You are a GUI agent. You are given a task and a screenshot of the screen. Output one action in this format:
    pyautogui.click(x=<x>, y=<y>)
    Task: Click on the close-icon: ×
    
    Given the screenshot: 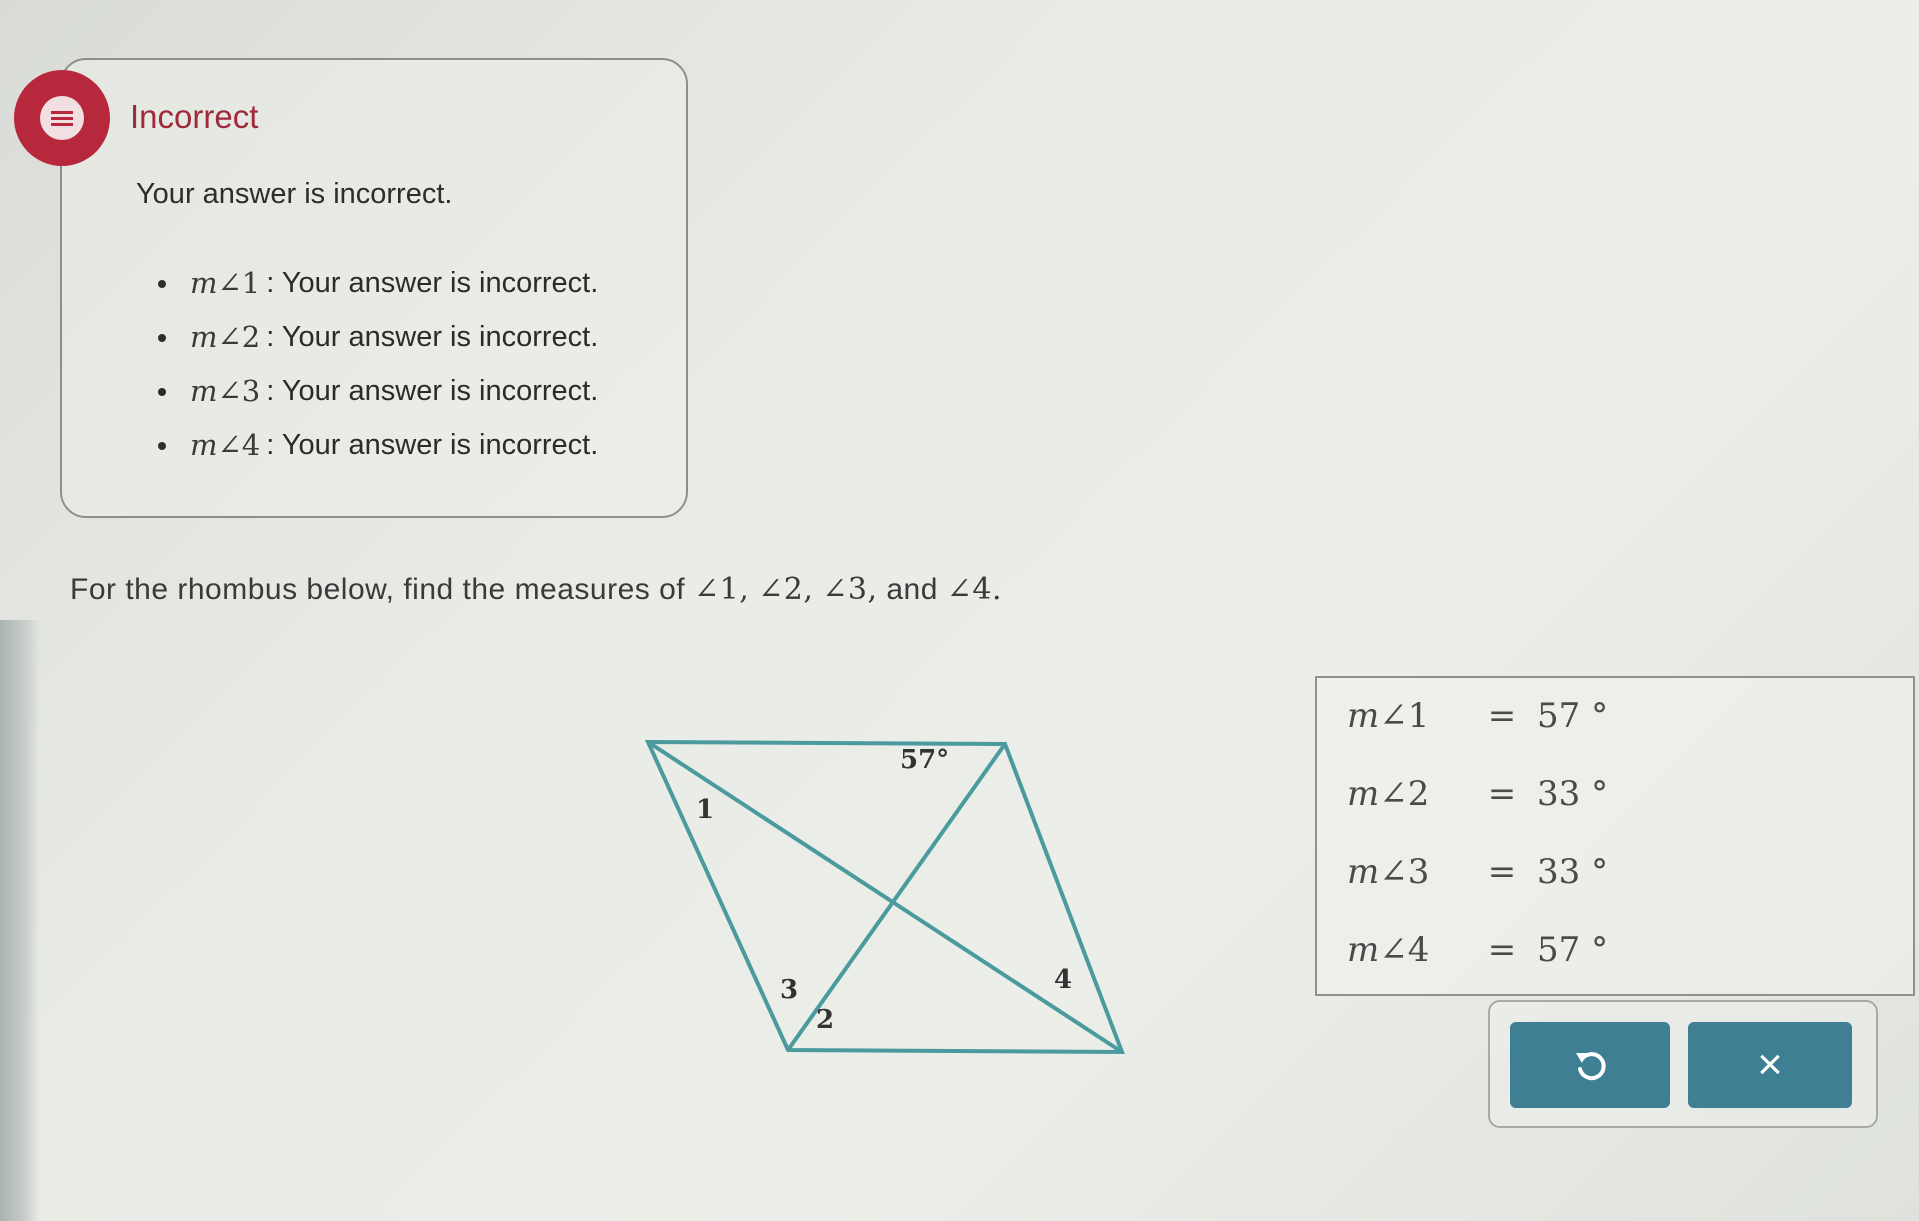 What is the action you would take?
    pyautogui.click(x=1770, y=1064)
    